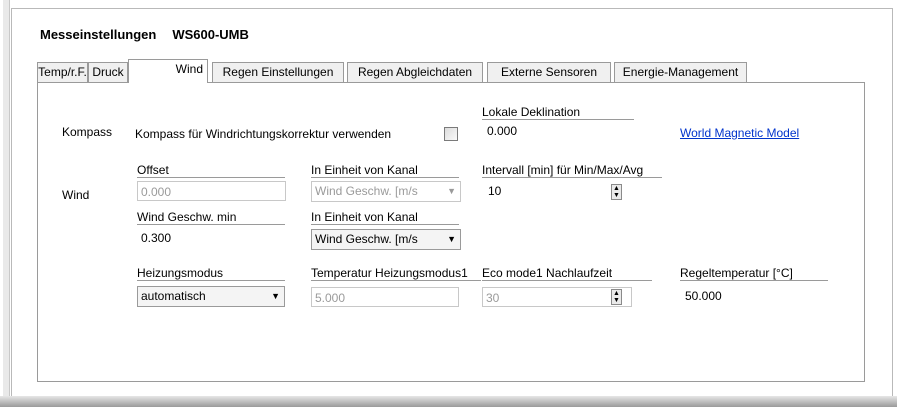 The height and width of the screenshot is (407, 897). Describe the element at coordinates (211, 191) in the screenshot. I see `offset-input: 0.000` at that location.